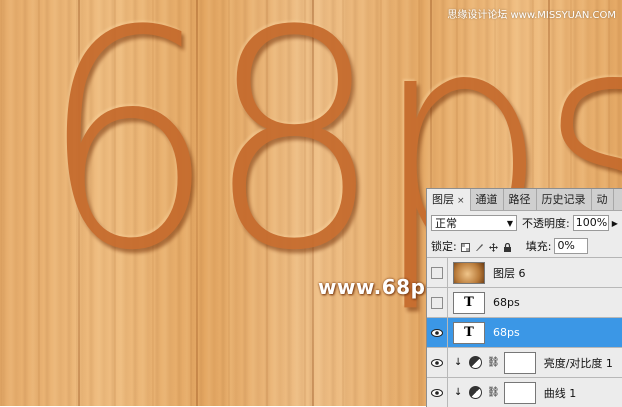 Image resolution: width=622 pixels, height=407 pixels. What do you see at coordinates (465, 247) in the screenshot?
I see `lock-transparent-icon` at bounding box center [465, 247].